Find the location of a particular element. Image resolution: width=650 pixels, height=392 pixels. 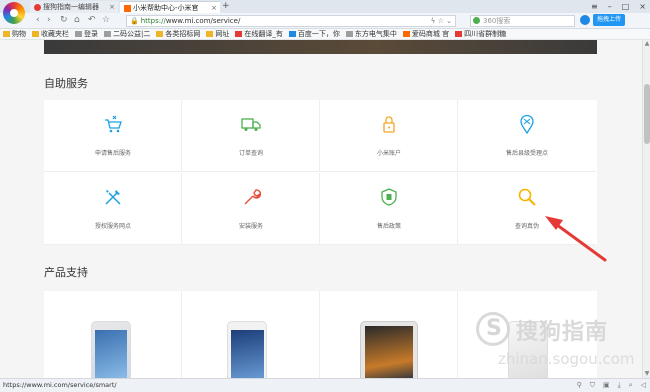

bookmark-item: 爱码商城 官 is located at coordinates (426, 34).